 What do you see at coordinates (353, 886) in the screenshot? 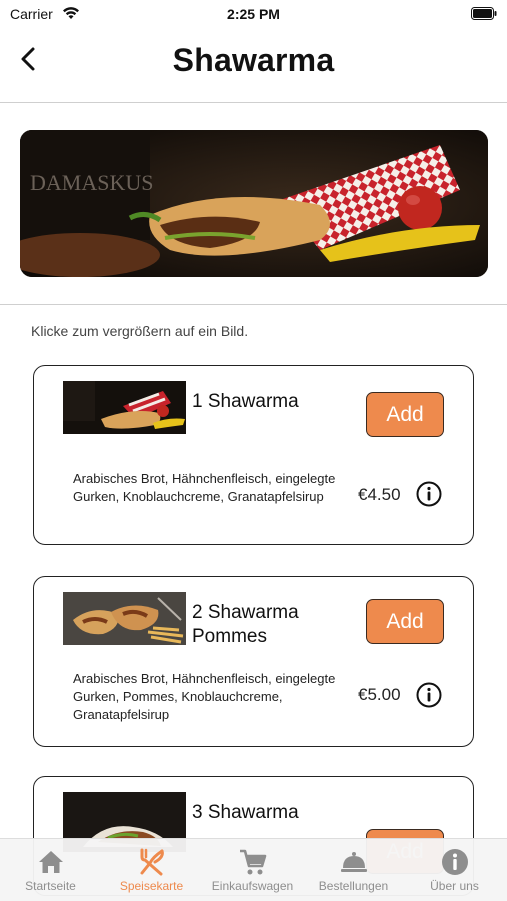
I see `tab-label: Bestellungen` at bounding box center [353, 886].